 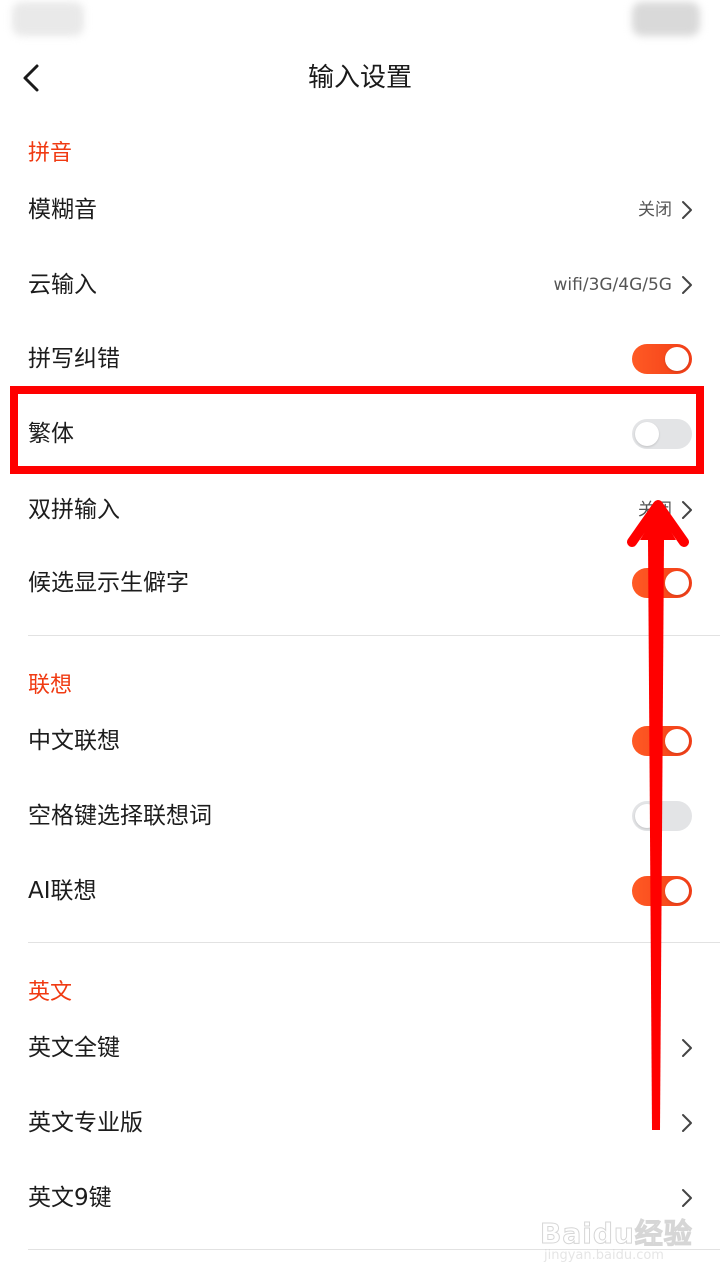 What do you see at coordinates (360, 1123) in the screenshot?
I see `setting-row-english-pro: 英文专业版` at bounding box center [360, 1123].